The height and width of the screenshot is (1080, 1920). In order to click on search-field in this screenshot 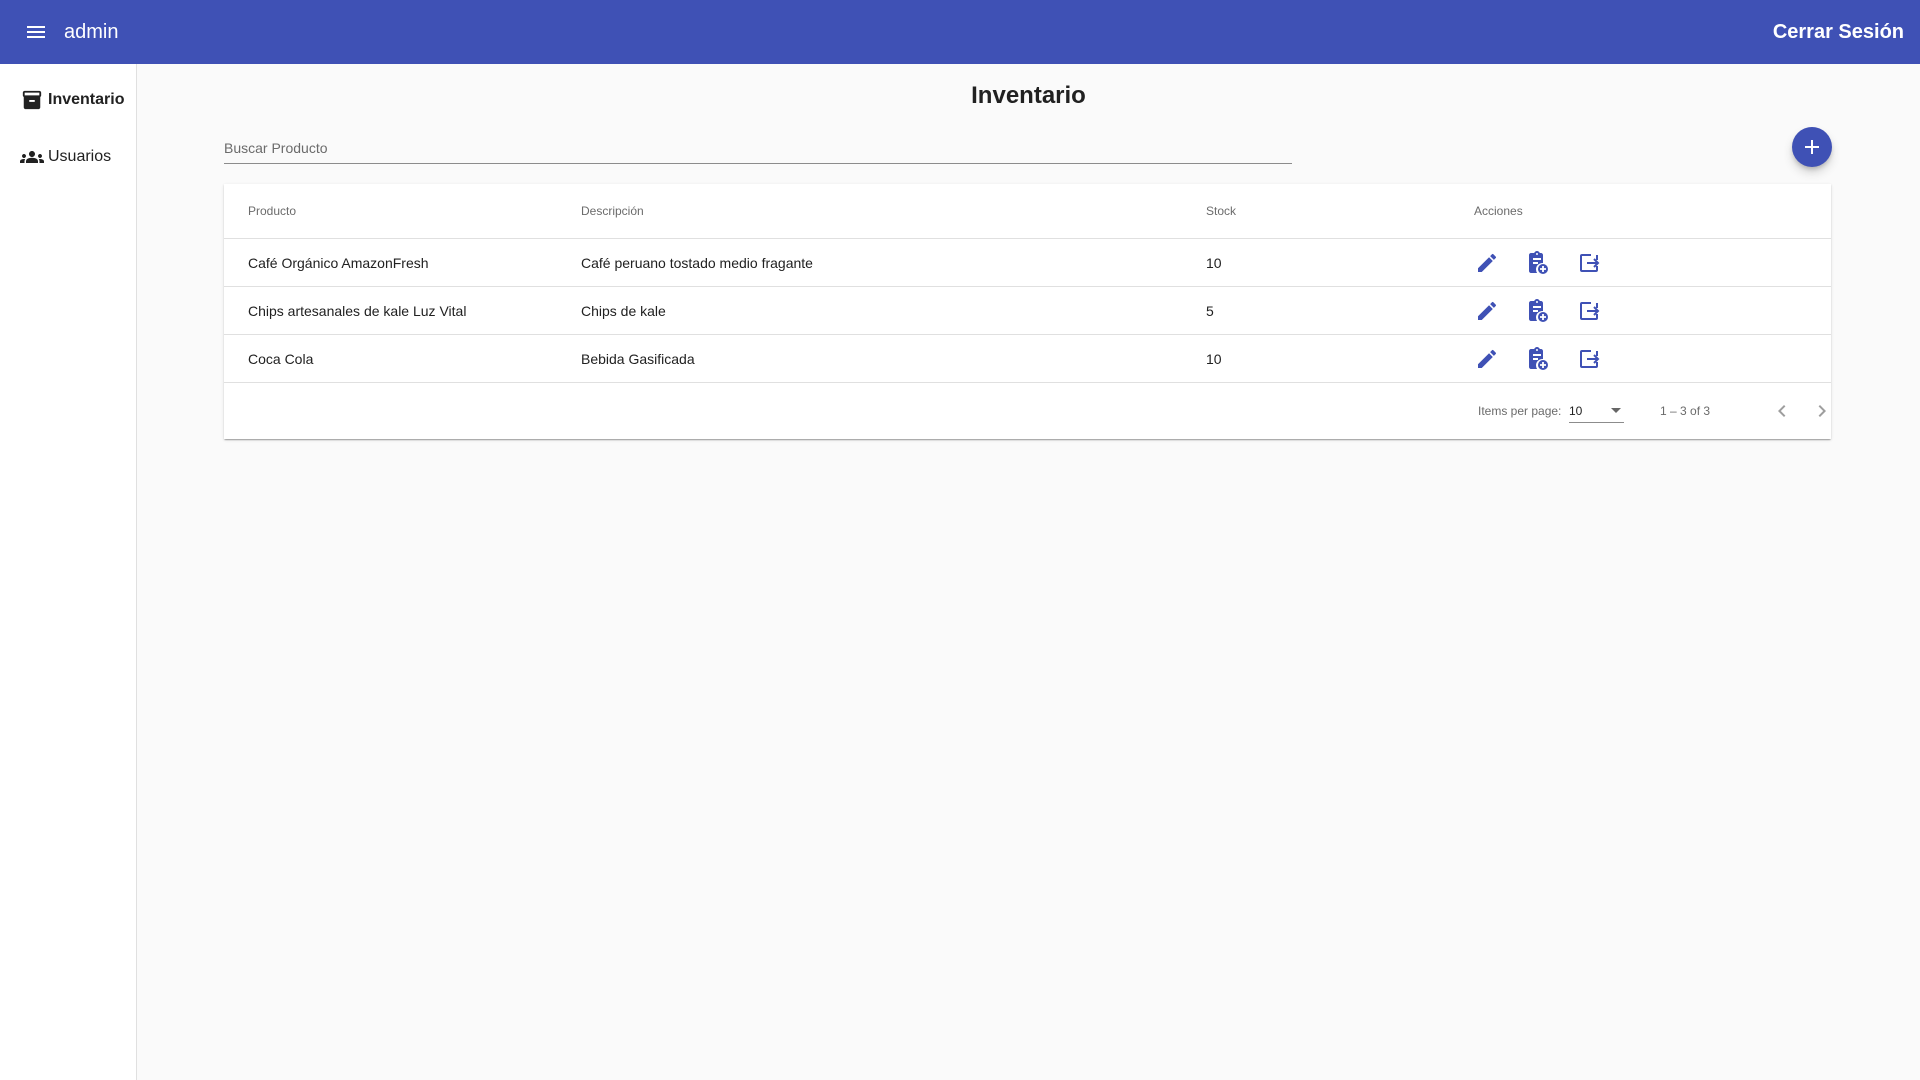, I will do `click(758, 150)`.